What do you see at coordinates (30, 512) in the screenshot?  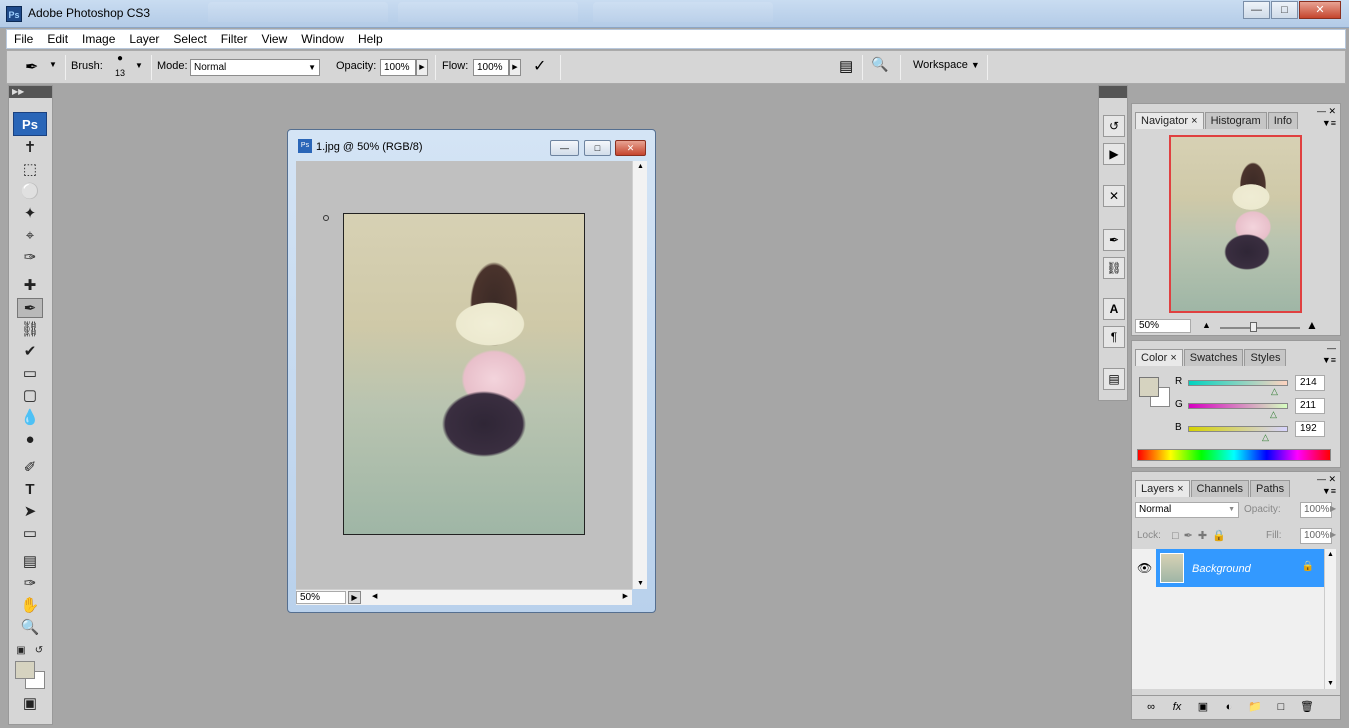 I see `path-selection-tool-icon: ➤` at bounding box center [30, 512].